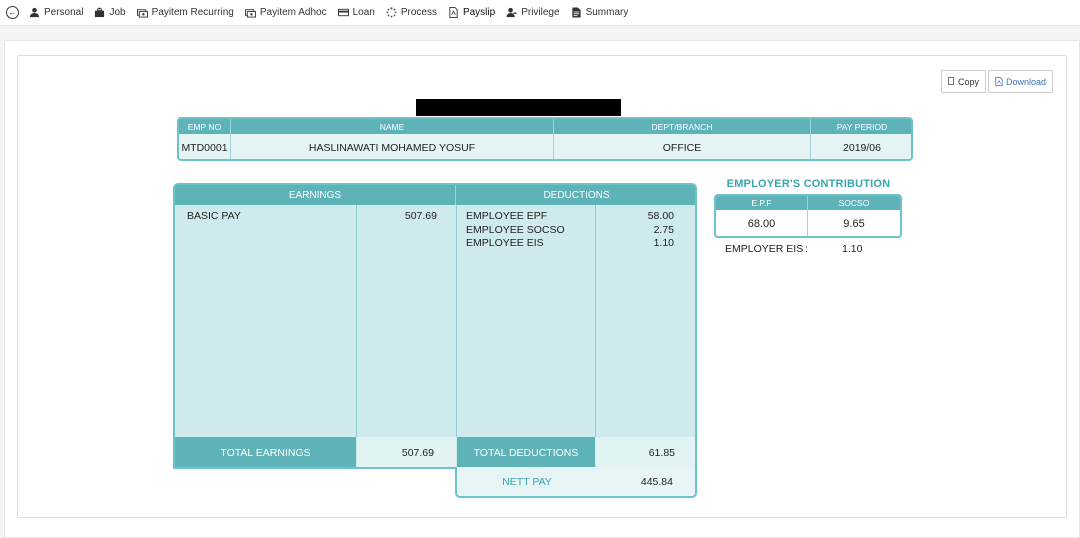 This screenshot has height=538, width=1080. Describe the element at coordinates (518, 107) in the screenshot. I see `redacted-company-name` at that location.